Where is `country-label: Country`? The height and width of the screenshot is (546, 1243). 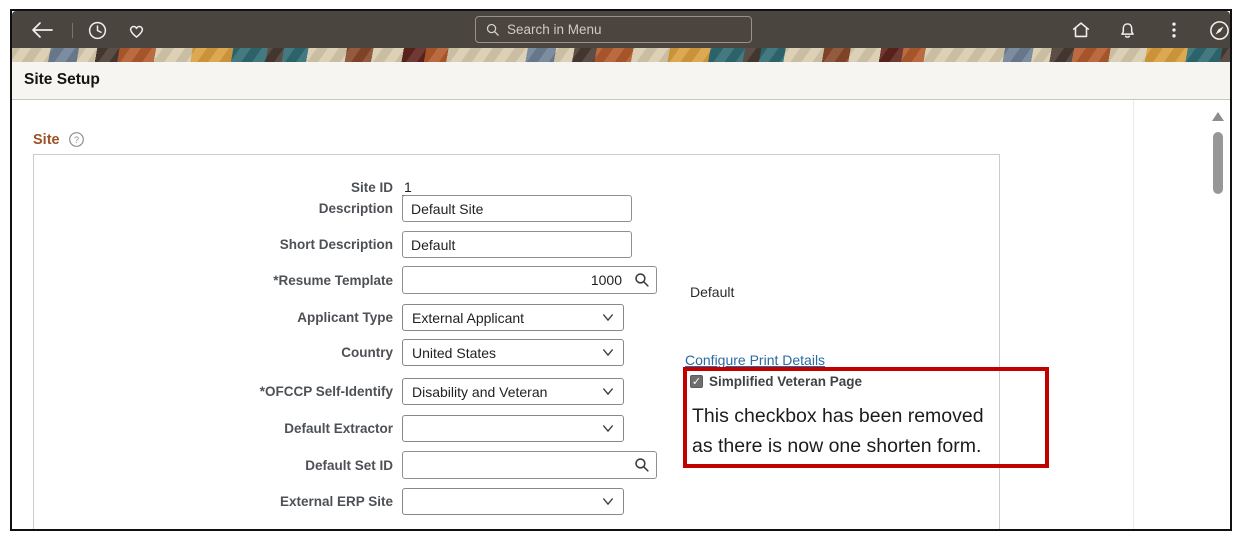 country-label: Country is located at coordinates (367, 352).